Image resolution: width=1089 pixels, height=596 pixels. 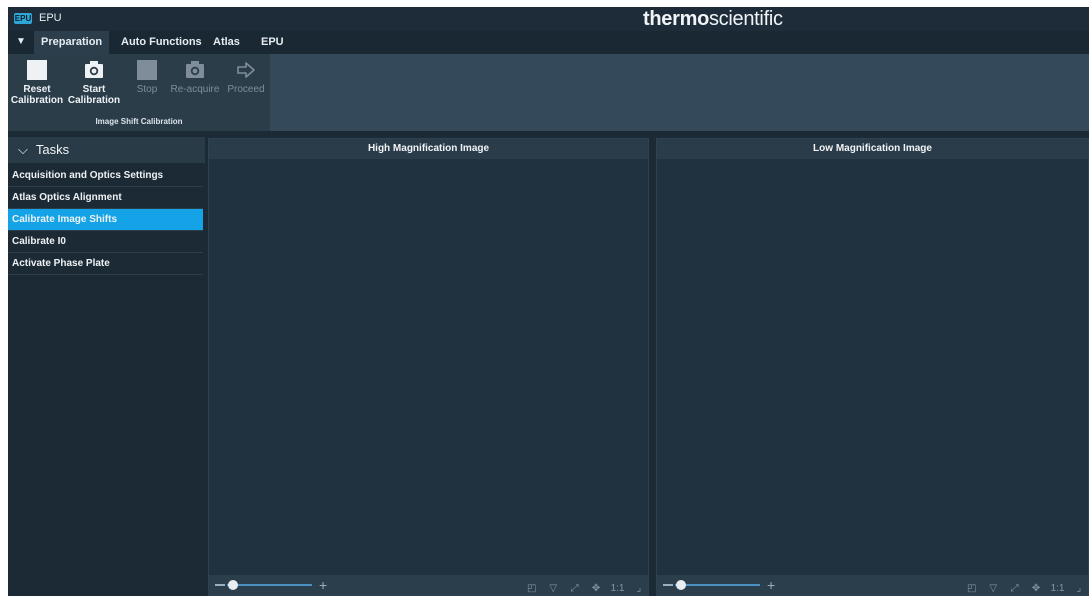 I want to click on re-acquire-button: Re-acquire, so click(x=195, y=85).